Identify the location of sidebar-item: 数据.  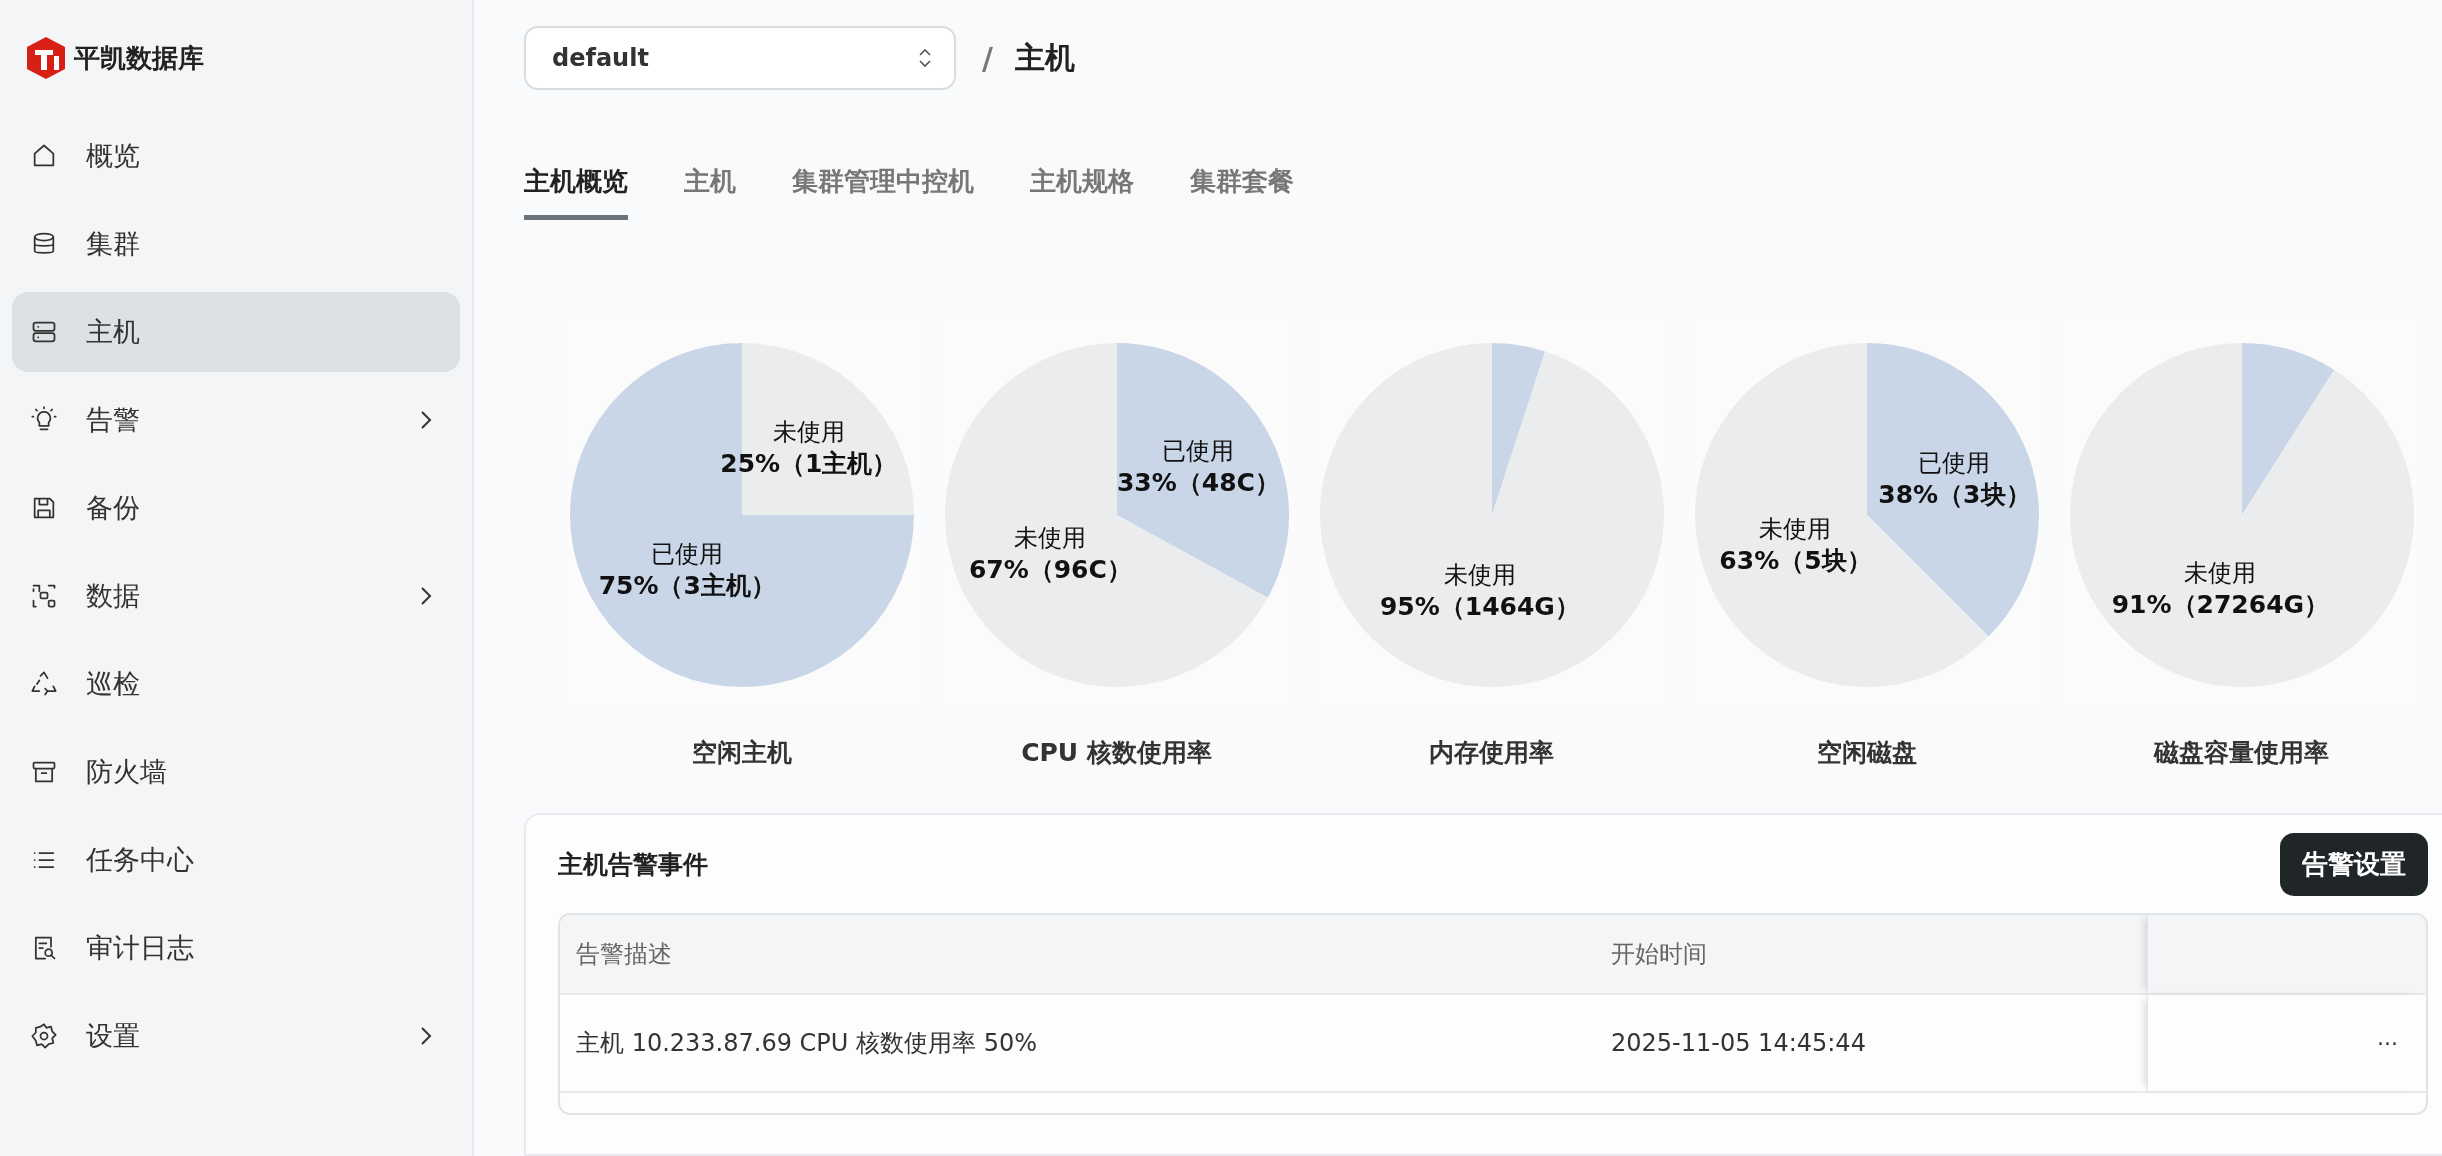
(236, 596).